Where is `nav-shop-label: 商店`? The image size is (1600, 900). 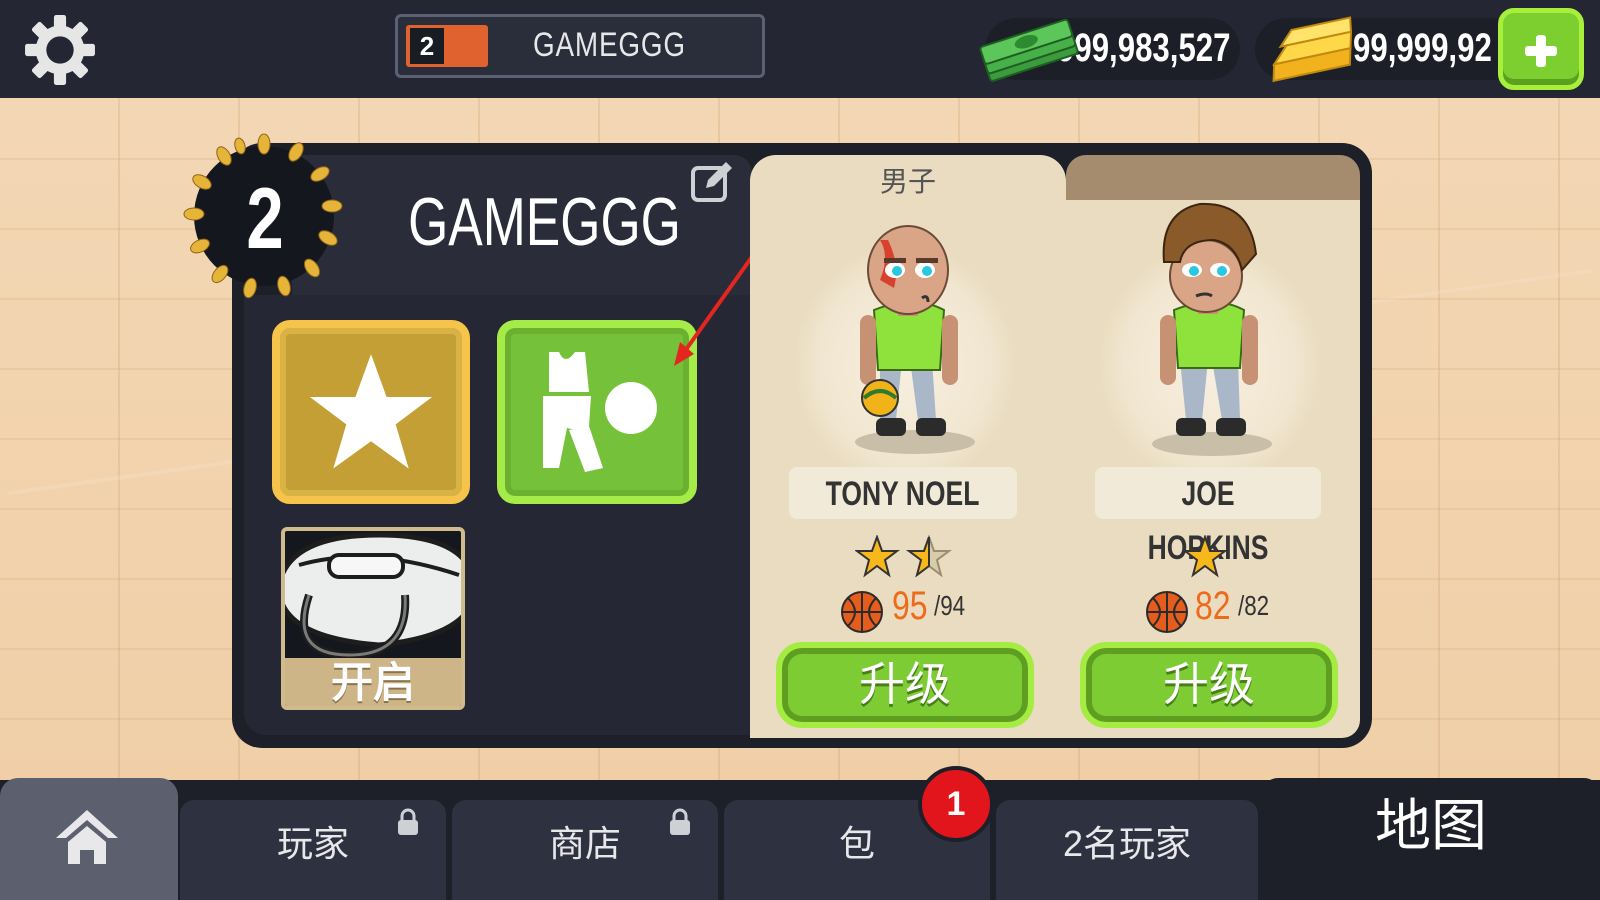 nav-shop-label: 商店 is located at coordinates (584, 843).